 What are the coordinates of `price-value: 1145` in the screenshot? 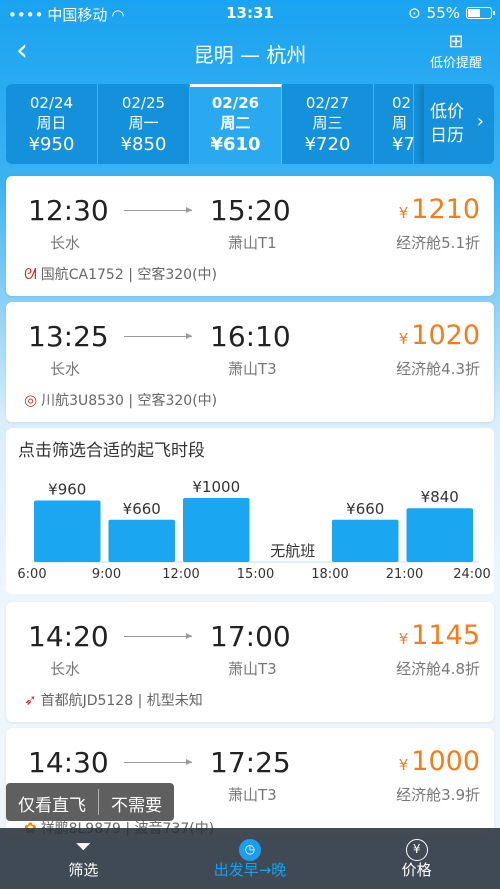 It's located at (445, 635).